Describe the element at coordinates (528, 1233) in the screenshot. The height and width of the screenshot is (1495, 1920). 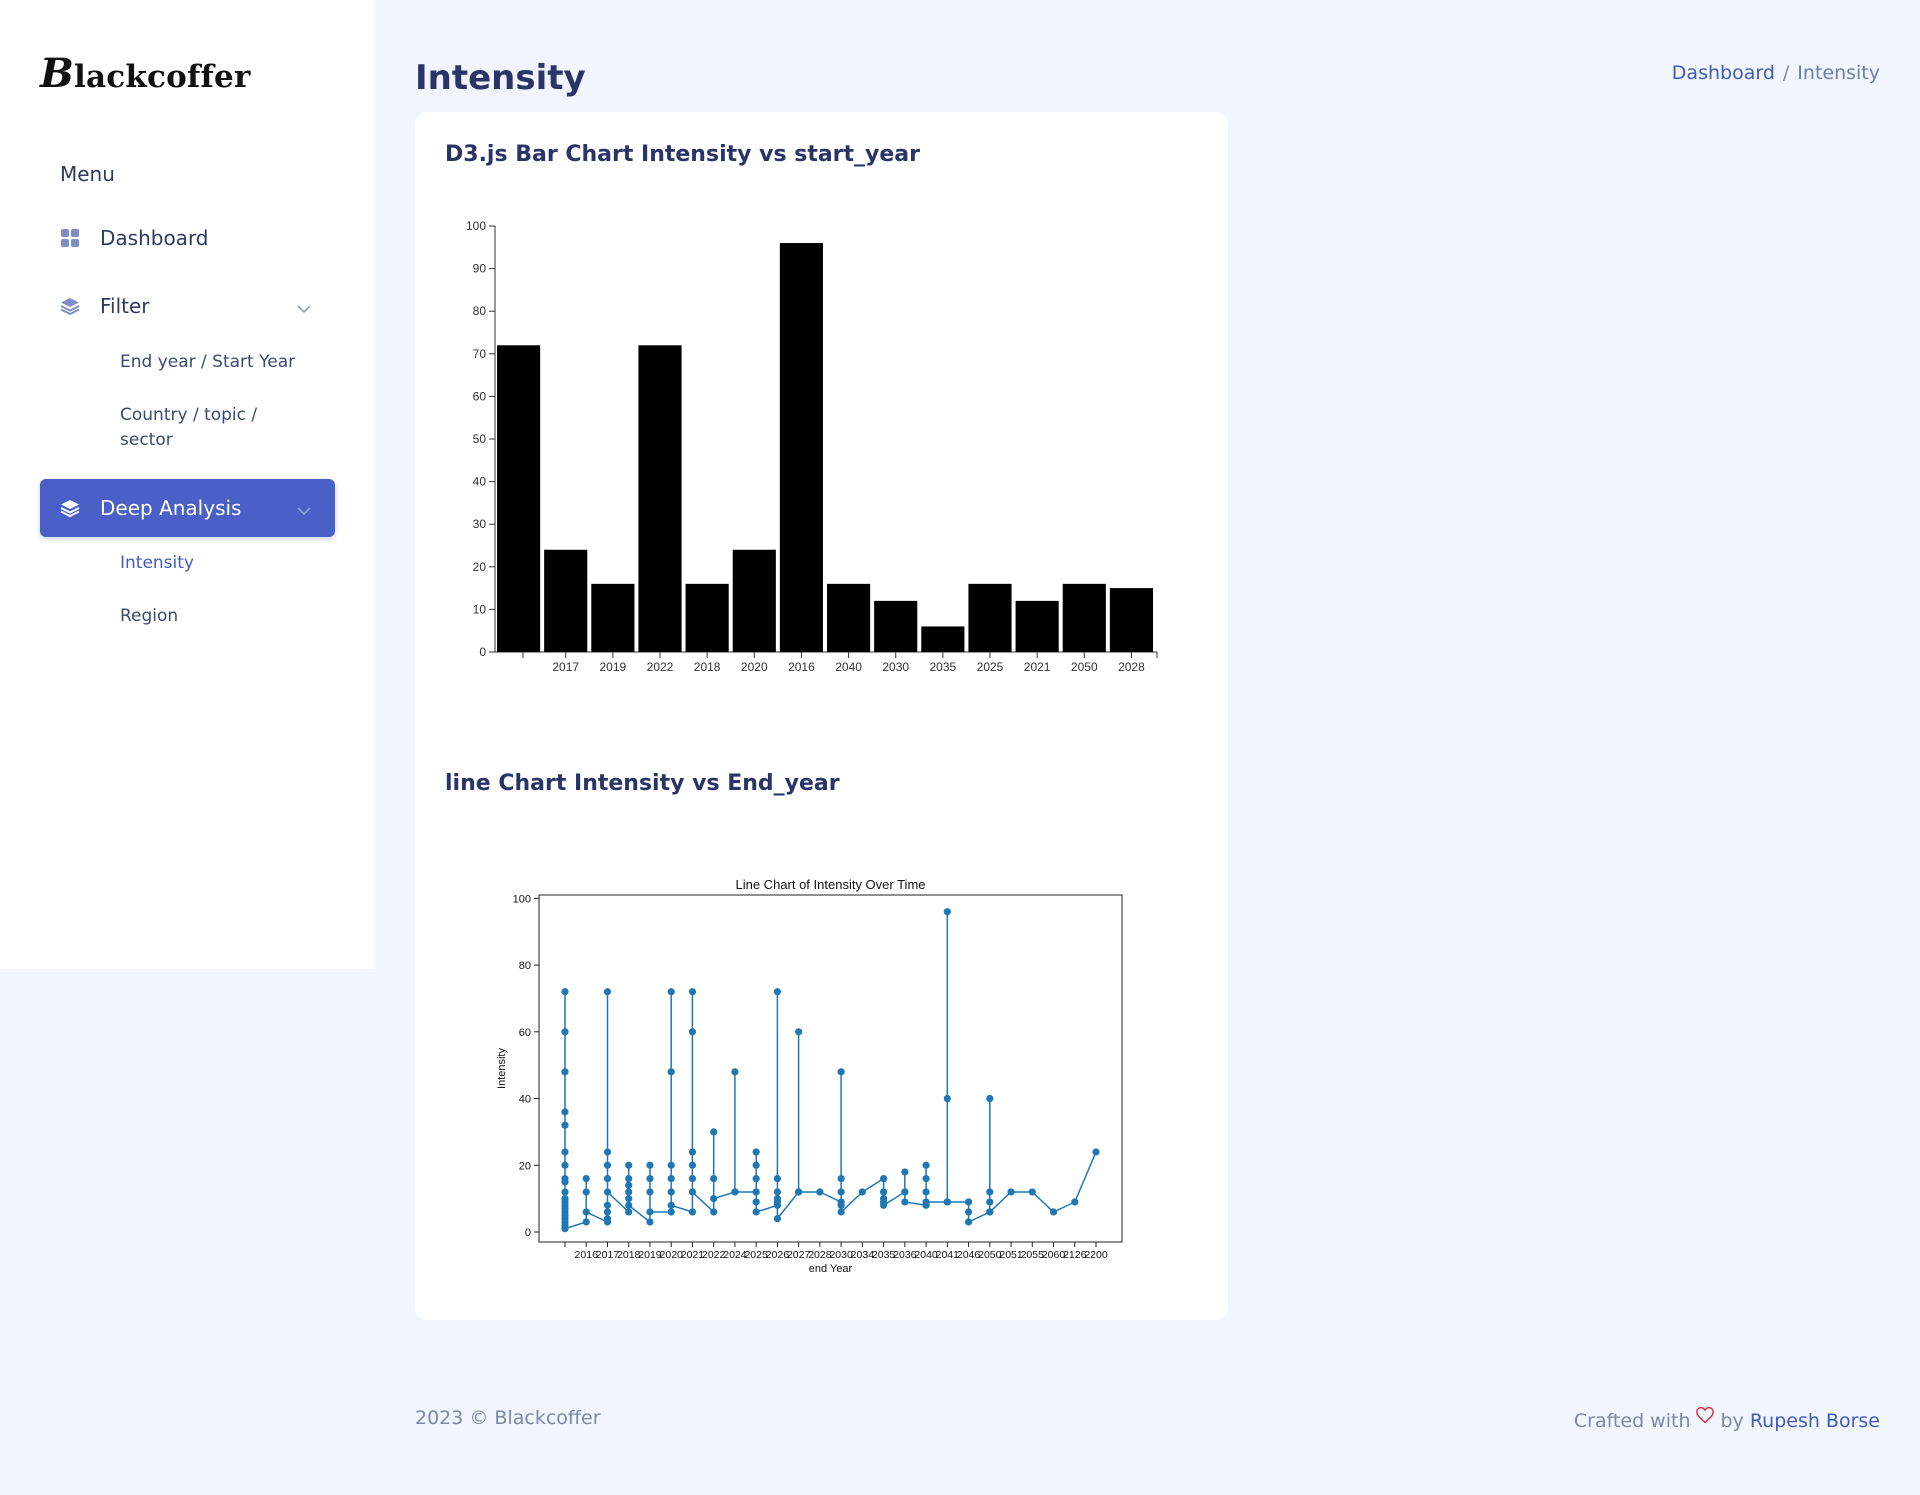
I see `y-tick-label: 0` at that location.